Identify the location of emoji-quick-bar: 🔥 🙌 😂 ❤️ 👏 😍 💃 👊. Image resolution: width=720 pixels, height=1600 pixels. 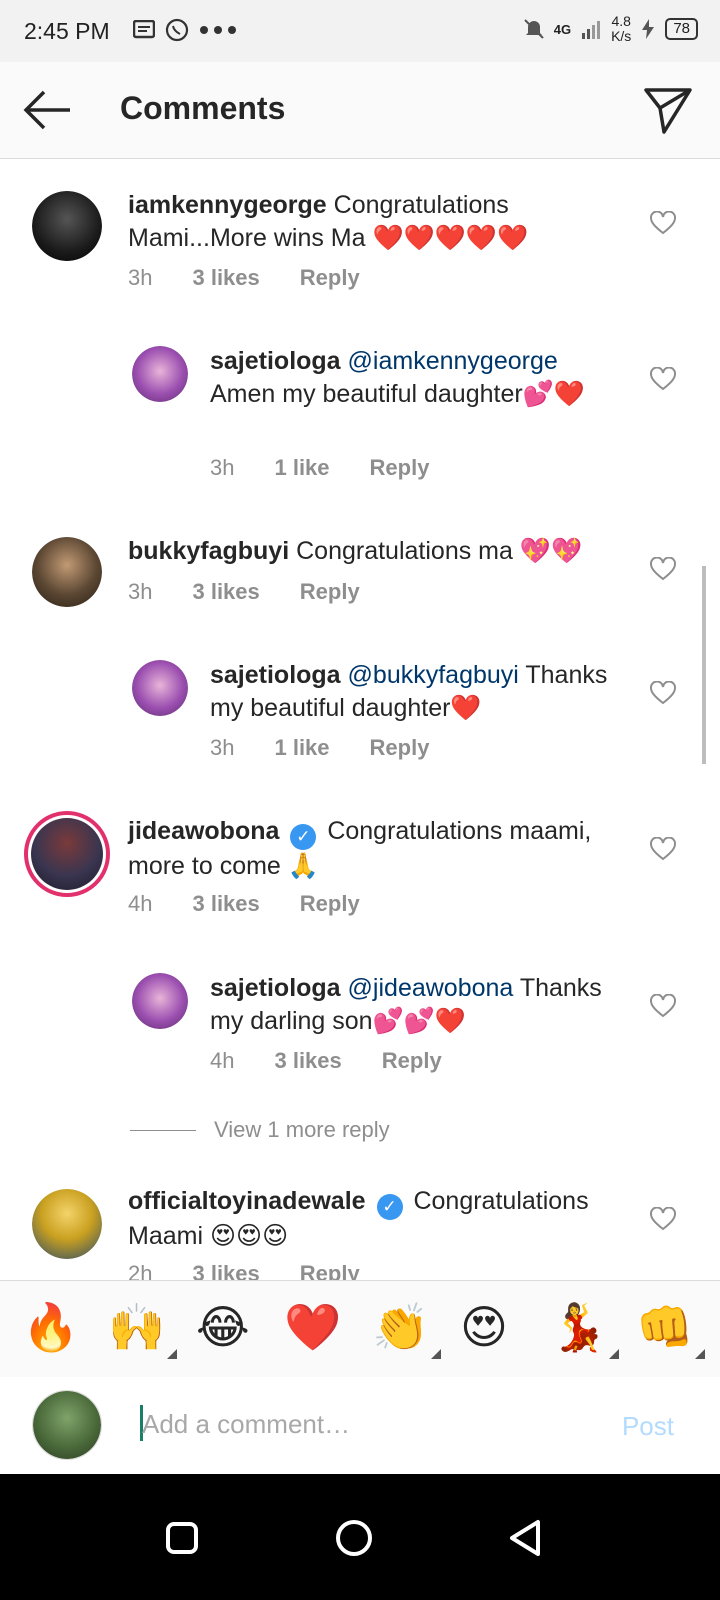
(360, 1329).